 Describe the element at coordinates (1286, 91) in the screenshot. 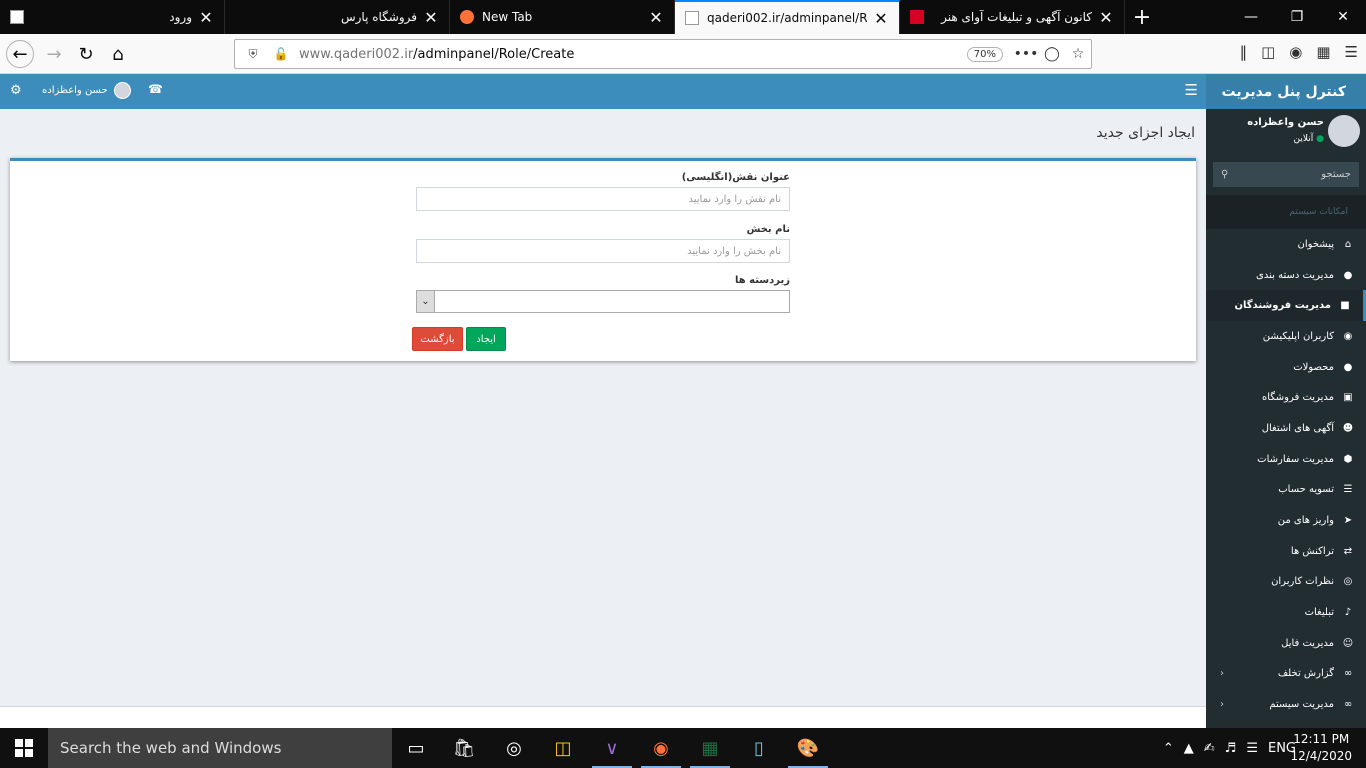

I see `brand-title: کنترل پنل مدیریت` at that location.